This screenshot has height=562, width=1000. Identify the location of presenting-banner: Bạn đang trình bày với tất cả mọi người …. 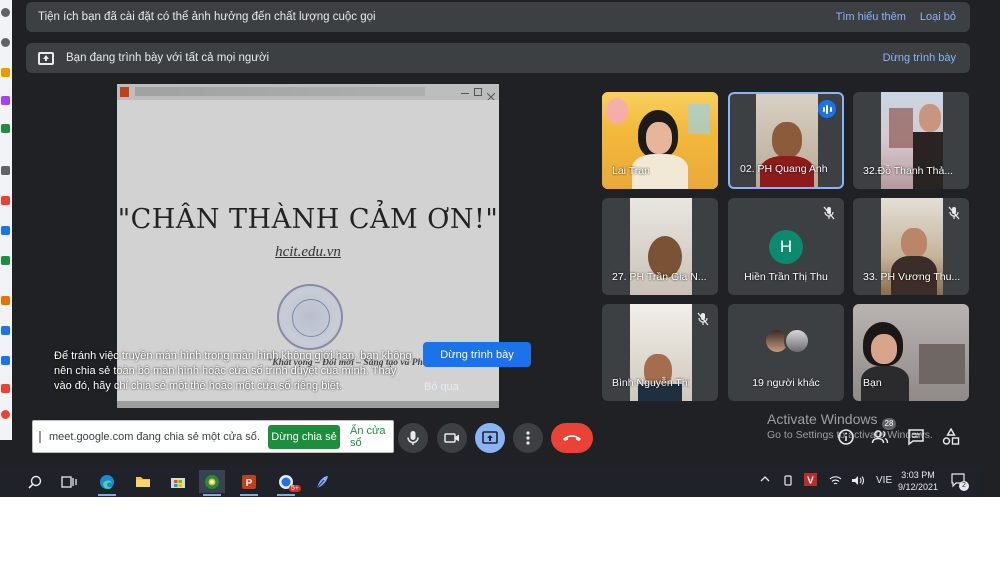
(498, 58).